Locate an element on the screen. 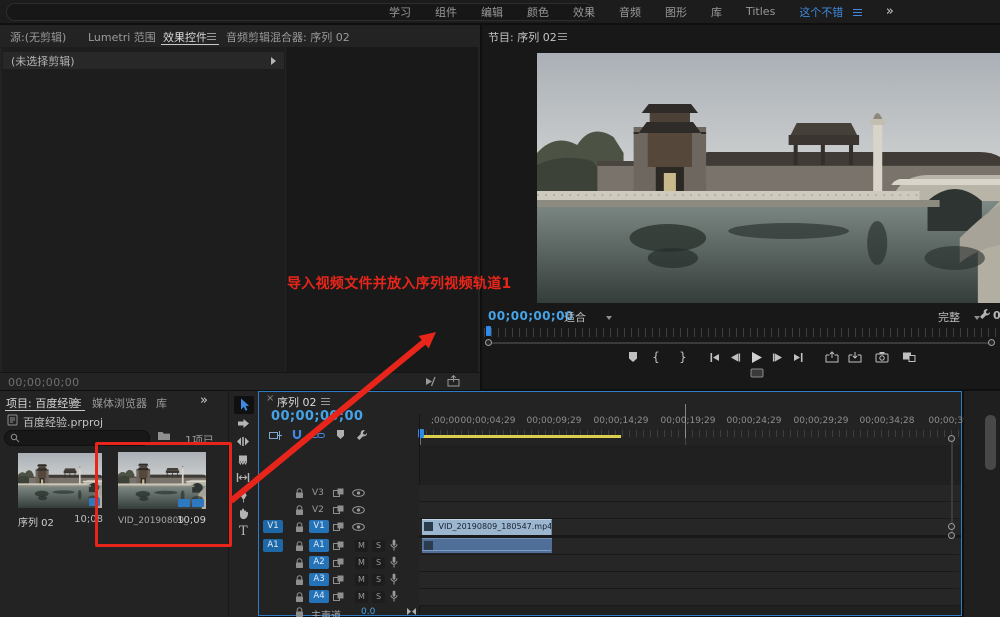 This screenshot has height=617, width=1000. vscroll-handle-extra is located at coordinates (951, 535).